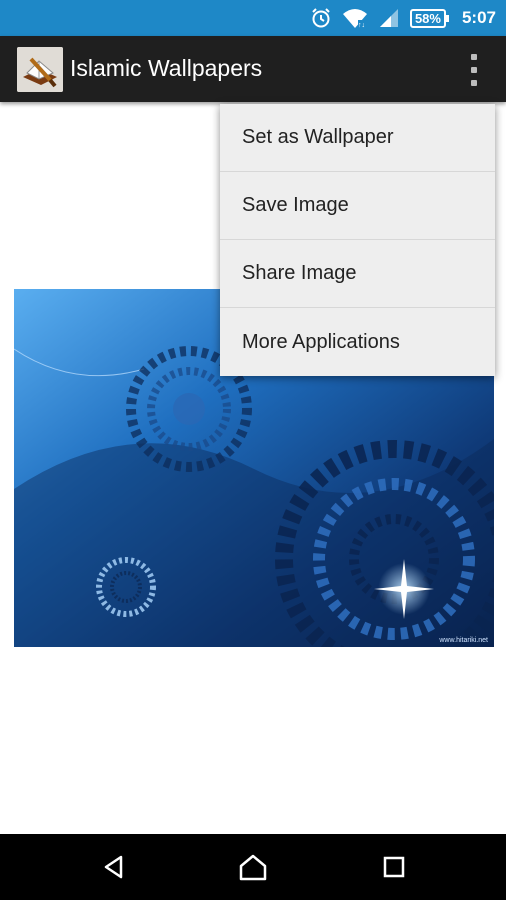 The image size is (506, 900). I want to click on wifi-icon: ↑↓, so click(355, 18).